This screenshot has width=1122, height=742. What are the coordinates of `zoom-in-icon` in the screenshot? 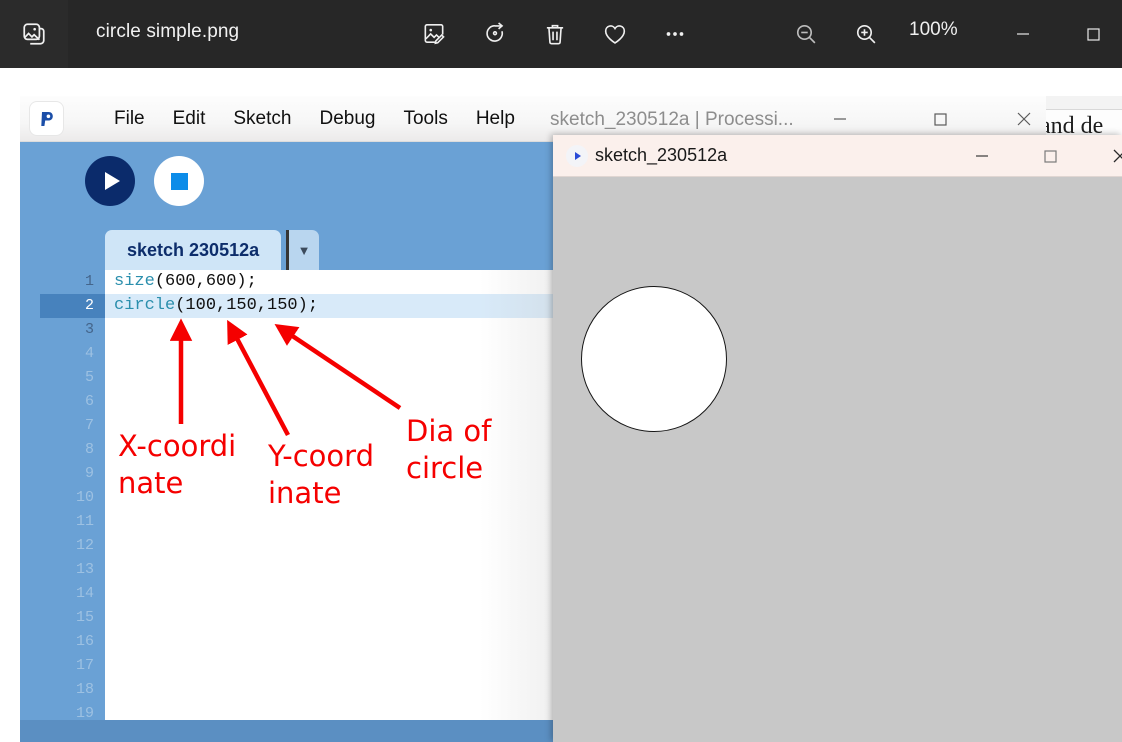 It's located at (866, 34).